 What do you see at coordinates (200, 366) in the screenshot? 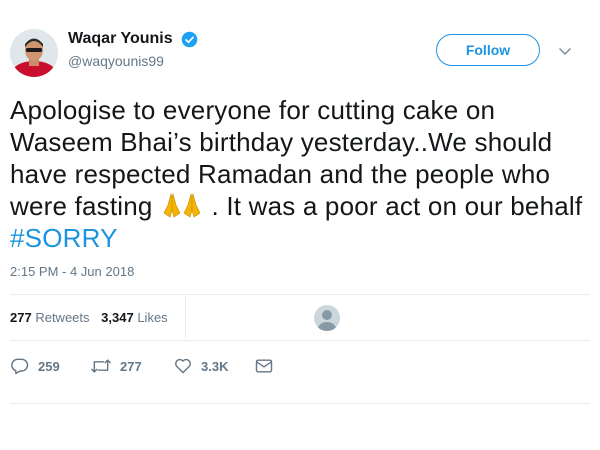
I see `like-button: 3.3K` at bounding box center [200, 366].